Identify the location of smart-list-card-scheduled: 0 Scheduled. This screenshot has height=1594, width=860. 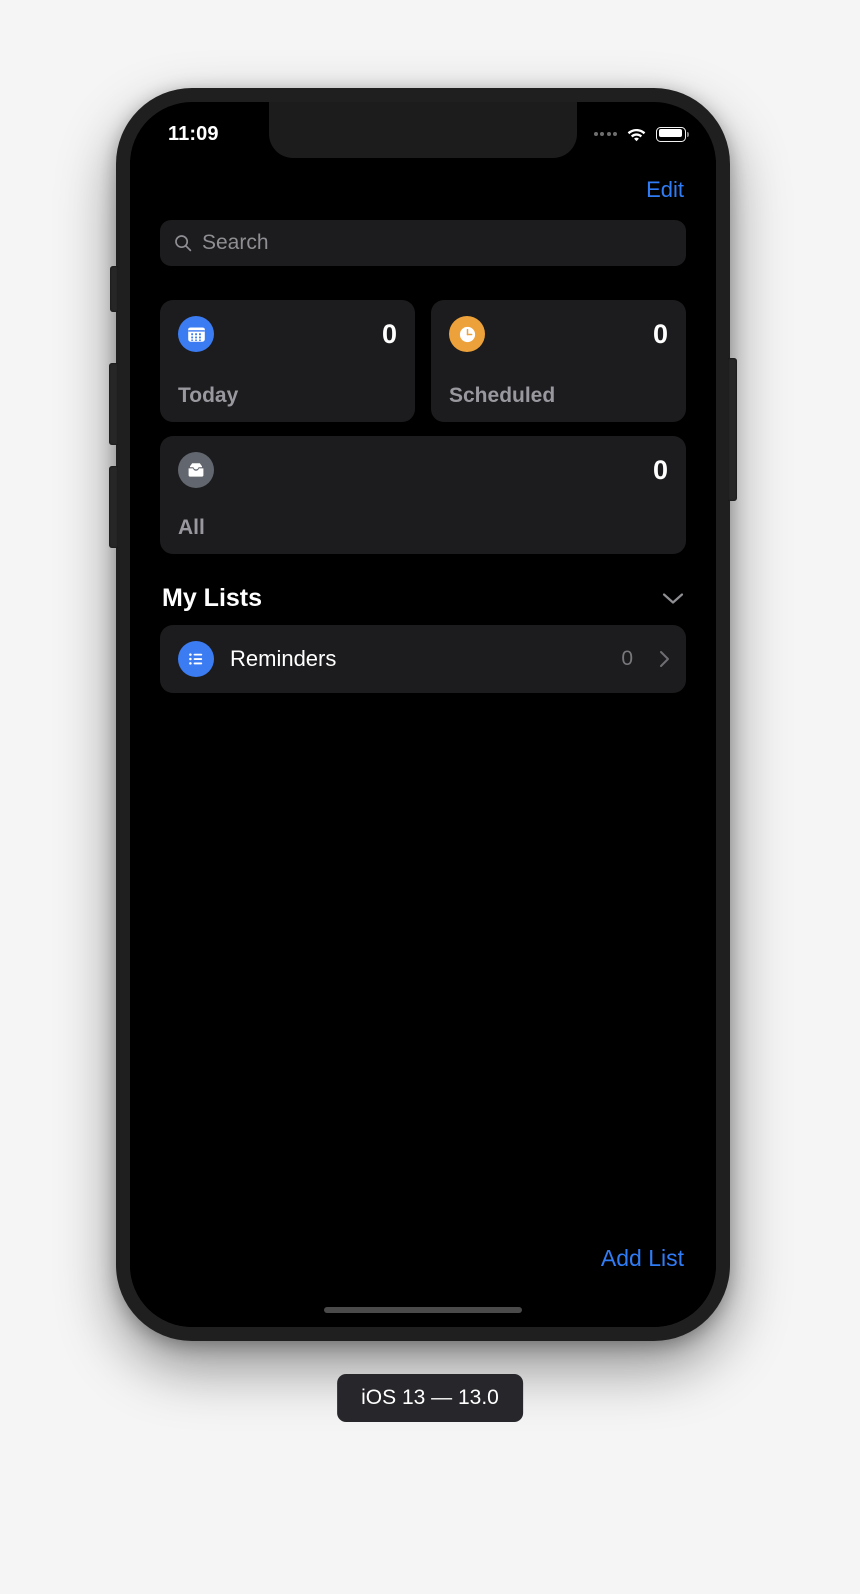
(558, 361).